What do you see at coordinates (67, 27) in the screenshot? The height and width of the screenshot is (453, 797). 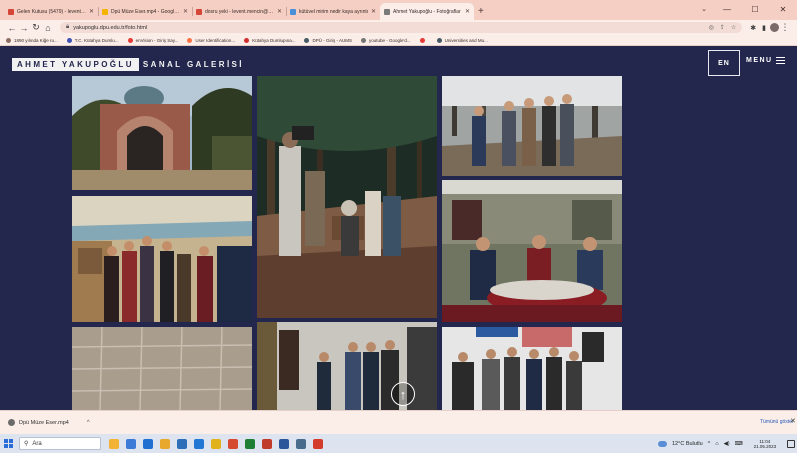 I see `lock-icon: 🔒︎` at bounding box center [67, 27].